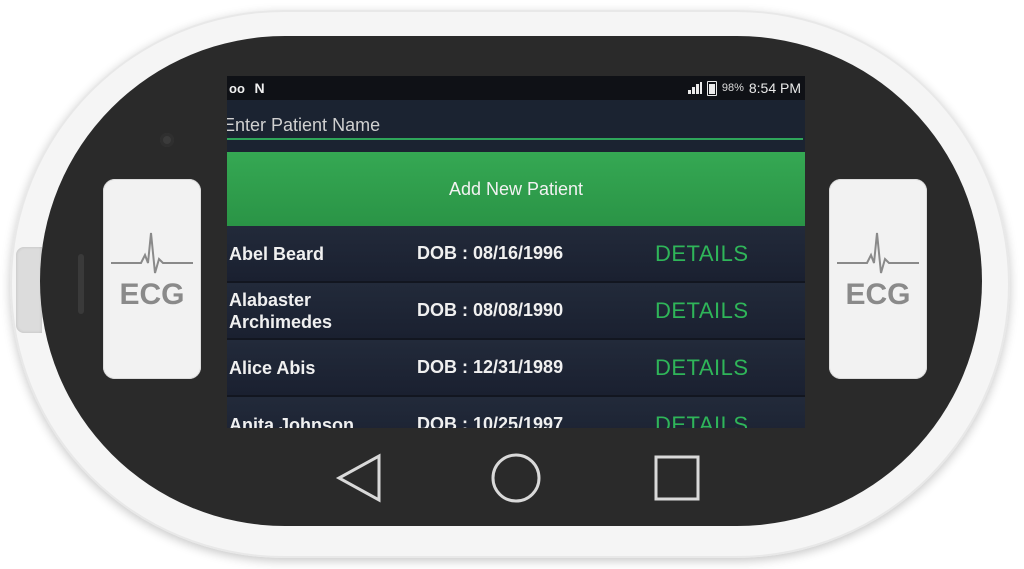 Image resolution: width=1024 pixels, height=569 pixels. Describe the element at coordinates (357, 478) in the screenshot. I see `back-icon` at that location.